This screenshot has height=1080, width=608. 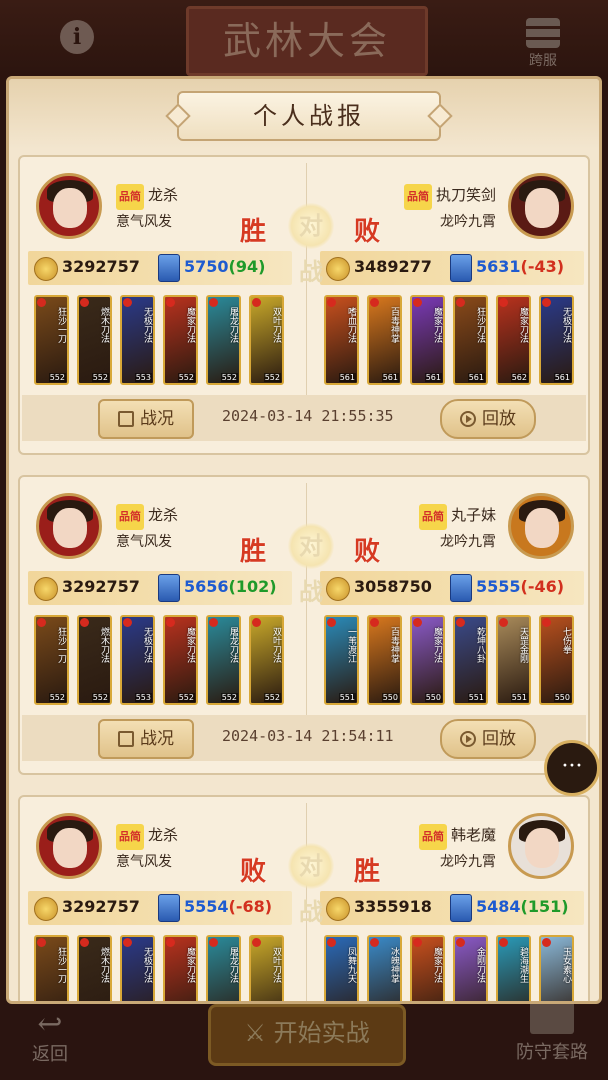 What do you see at coordinates (449, 208) in the screenshot?
I see `player-info: 品简 执刀笑剑 龙吟九霄` at bounding box center [449, 208].